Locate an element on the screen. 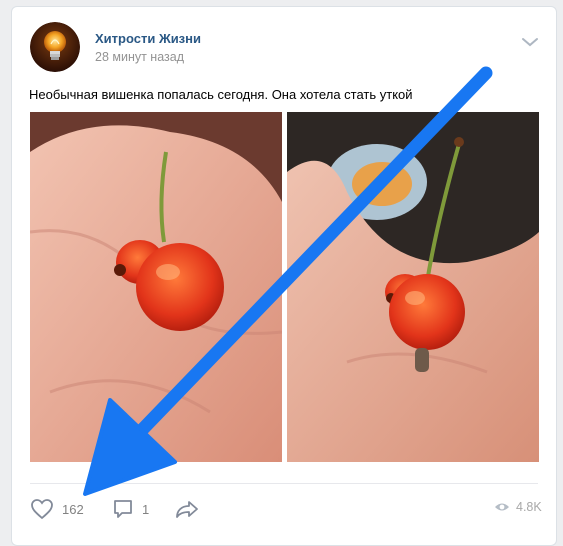 The width and height of the screenshot is (563, 546). like-button: 162 is located at coordinates (57, 509).